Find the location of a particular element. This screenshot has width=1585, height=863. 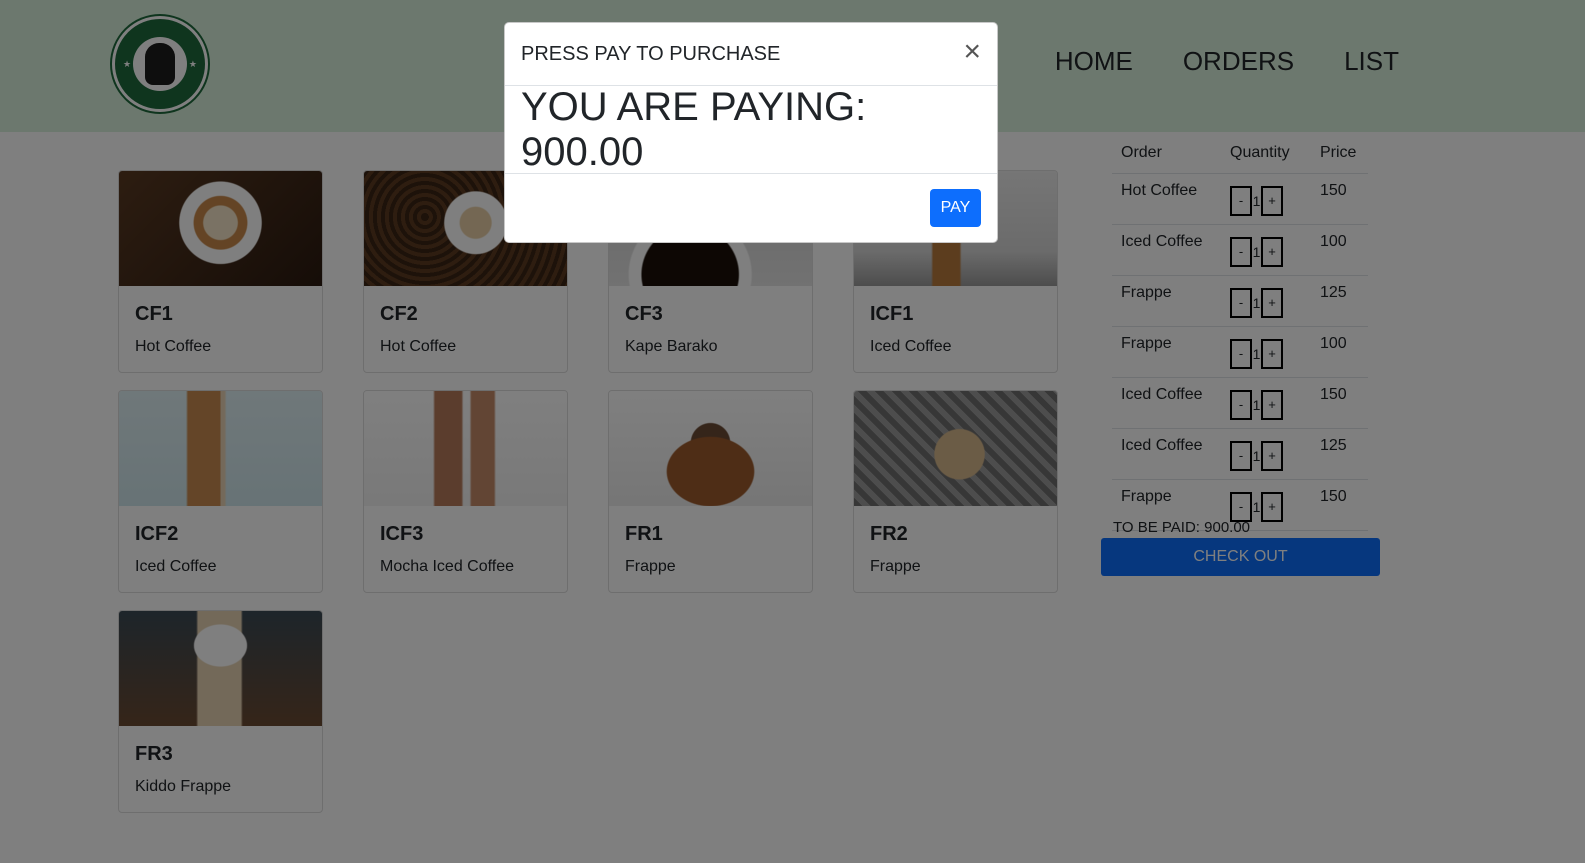

modal-header: PRESS PAY TO PURCHASE × is located at coordinates (751, 54).